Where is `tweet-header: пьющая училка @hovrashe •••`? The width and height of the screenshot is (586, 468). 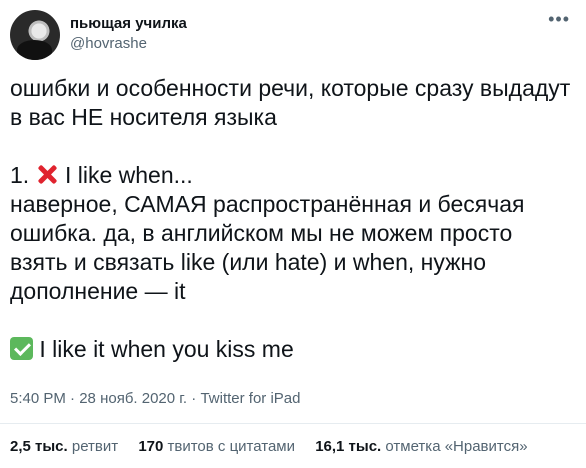
tweet-header: пьющая училка @hovrashe ••• is located at coordinates (293, 38).